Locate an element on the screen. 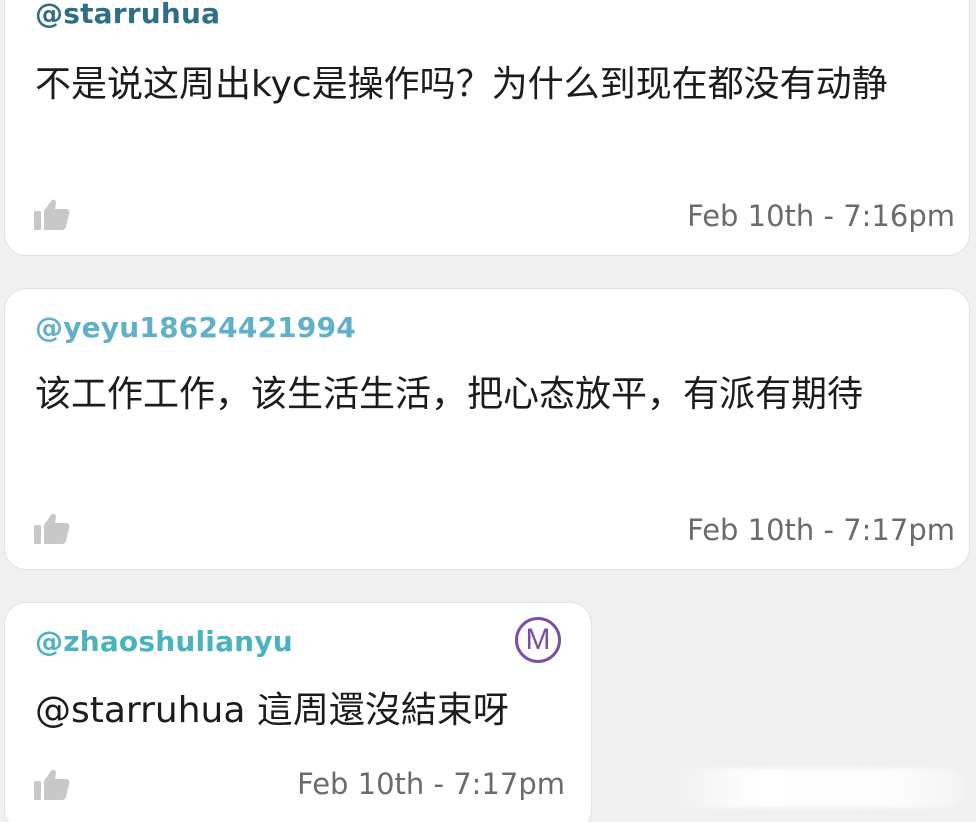 This screenshot has width=976, height=822. comment-body: @starruhua 這周還沒結束呀 is located at coordinates (272, 710).